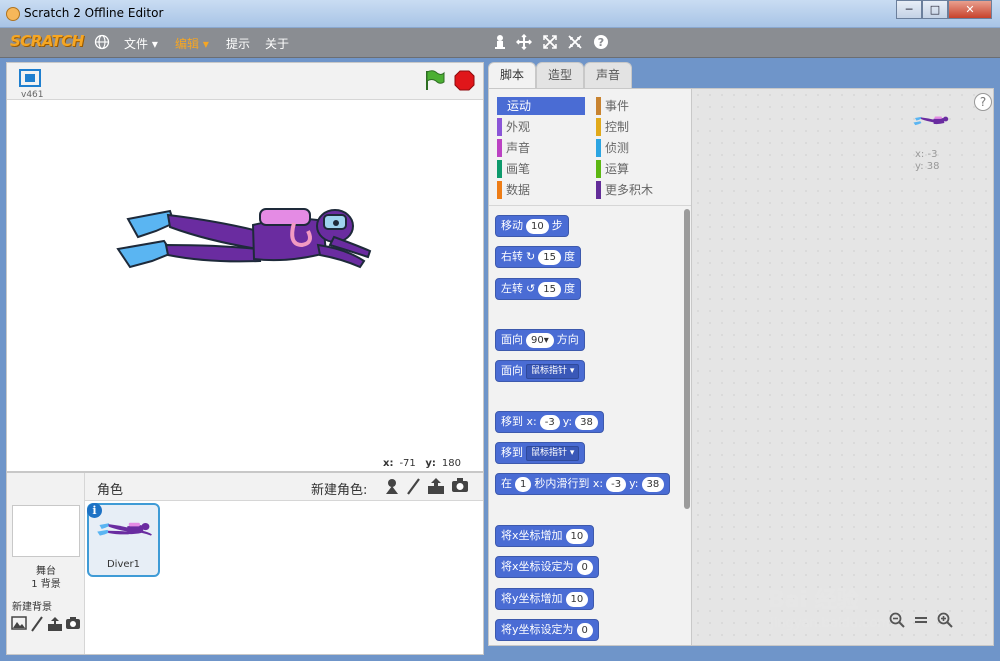  I want to click on tab-sounds: 声音, so click(608, 75).